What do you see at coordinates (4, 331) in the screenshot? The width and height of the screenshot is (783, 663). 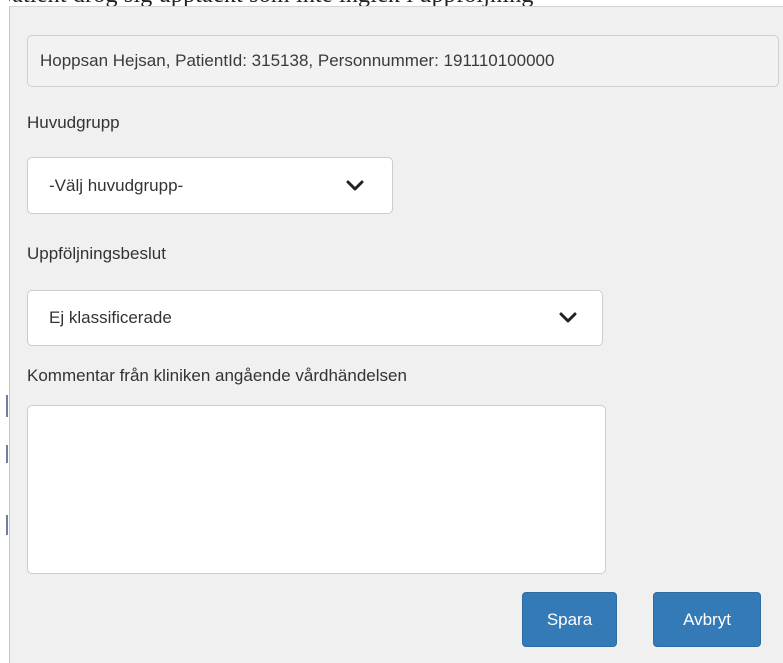 I see `background-page-edge` at bounding box center [4, 331].